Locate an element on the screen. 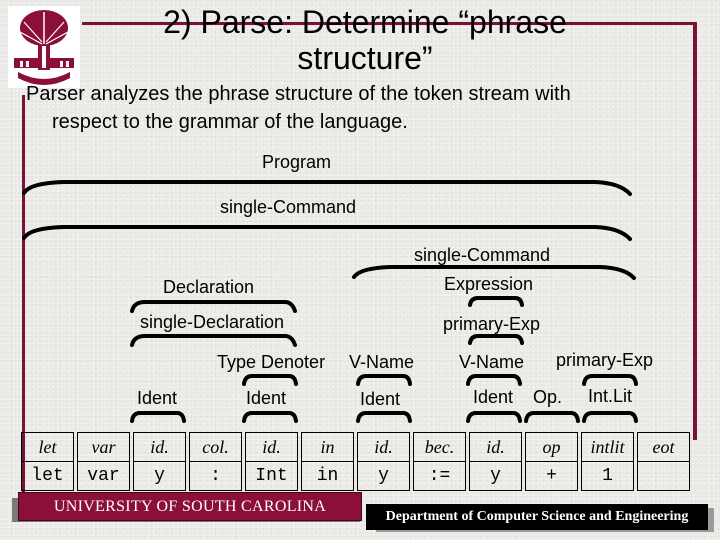  bracket-declaration is located at coordinates (213, 306).